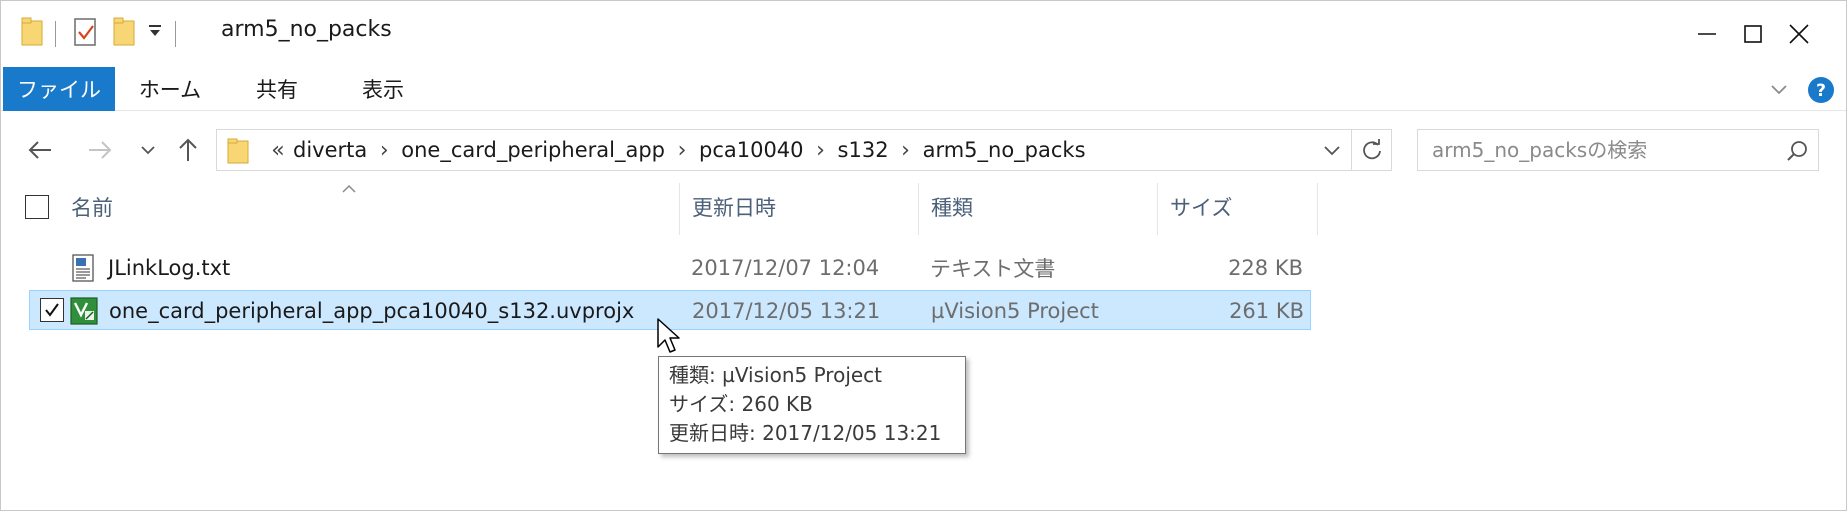 The width and height of the screenshot is (1847, 511). I want to click on tooltip-modified: 更新日時: 2017/12/05 13:21, so click(805, 433).